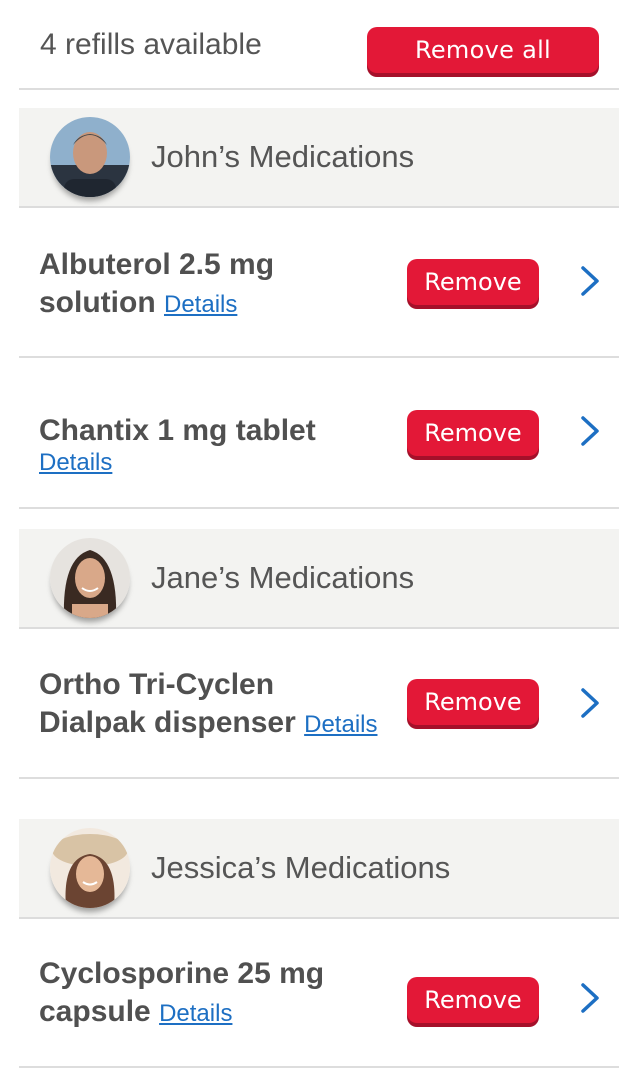  I want to click on person-header-jane: Jane’s Medications, so click(319, 579).